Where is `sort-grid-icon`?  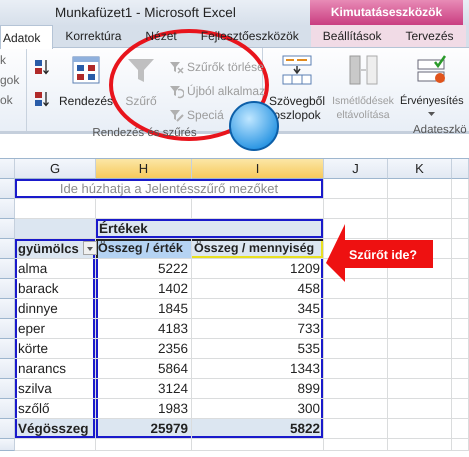
sort-grid-icon is located at coordinates (86, 70).